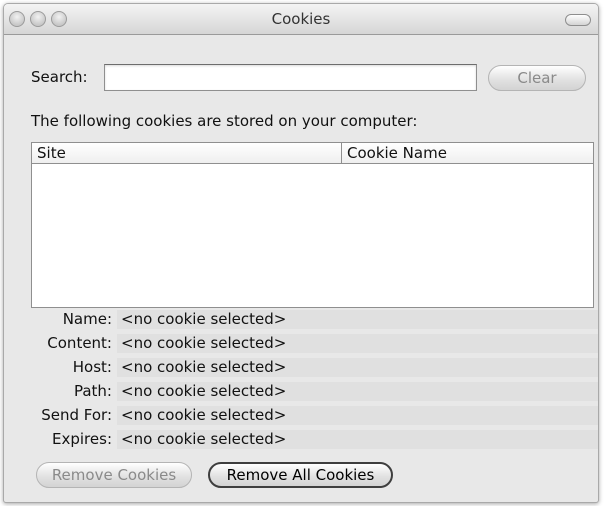  Describe the element at coordinates (92, 391) in the screenshot. I see `detail-label-path: Path:` at that location.